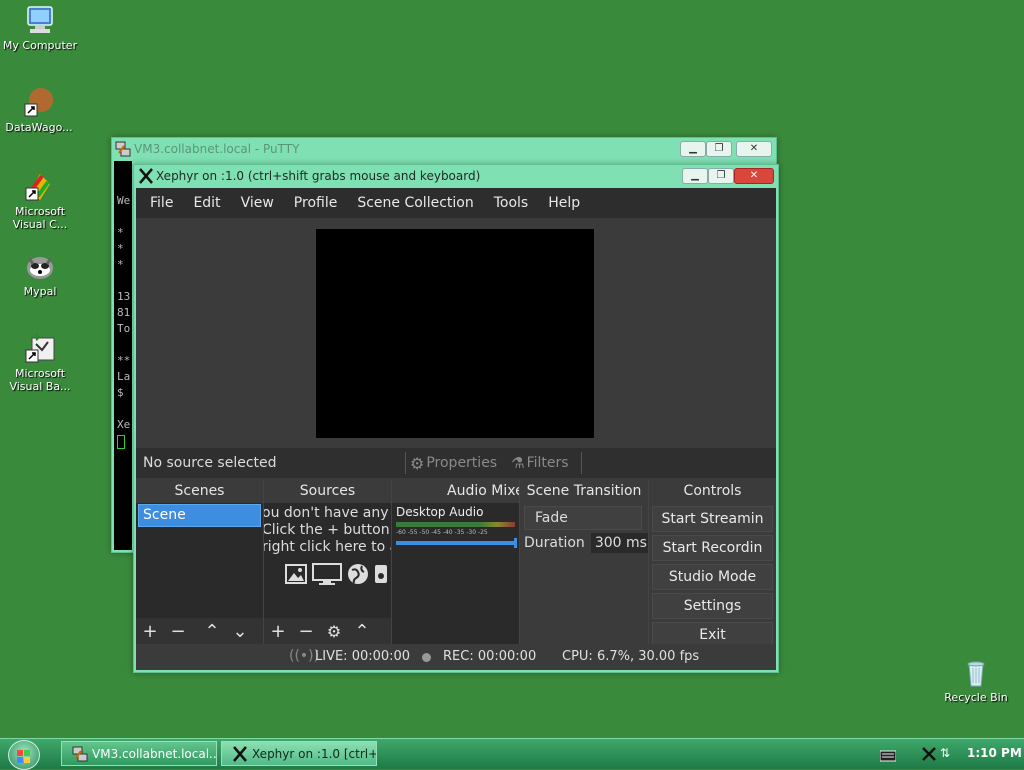 Image resolution: width=1024 pixels, height=770 pixels. I want to click on device-icon, so click(381, 576).